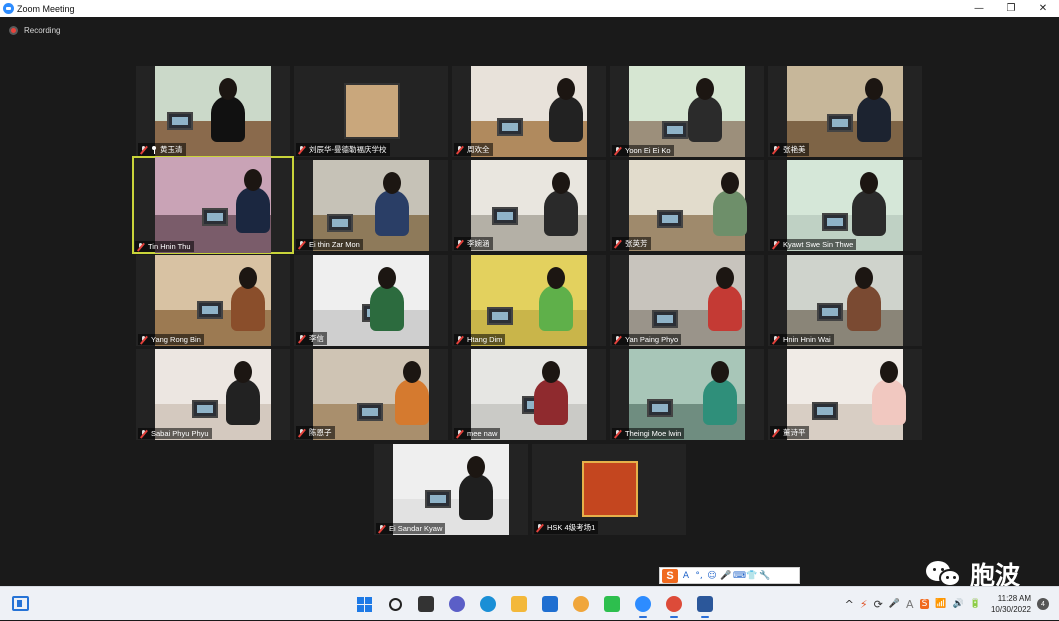 The height and width of the screenshot is (621, 1059). I want to click on sogou-ime-logo: S, so click(670, 575).